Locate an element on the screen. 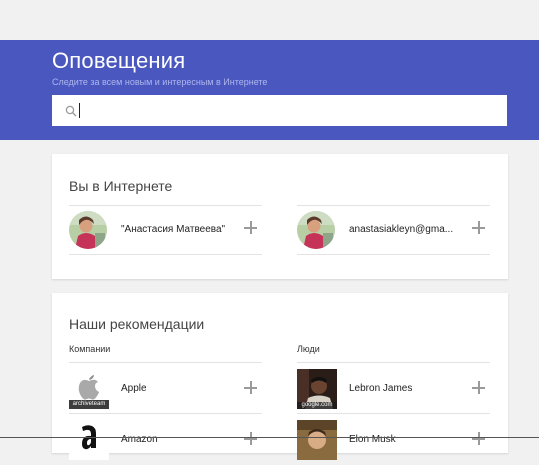 This screenshot has height=465, width=539. amazon-logo is located at coordinates (89, 440).